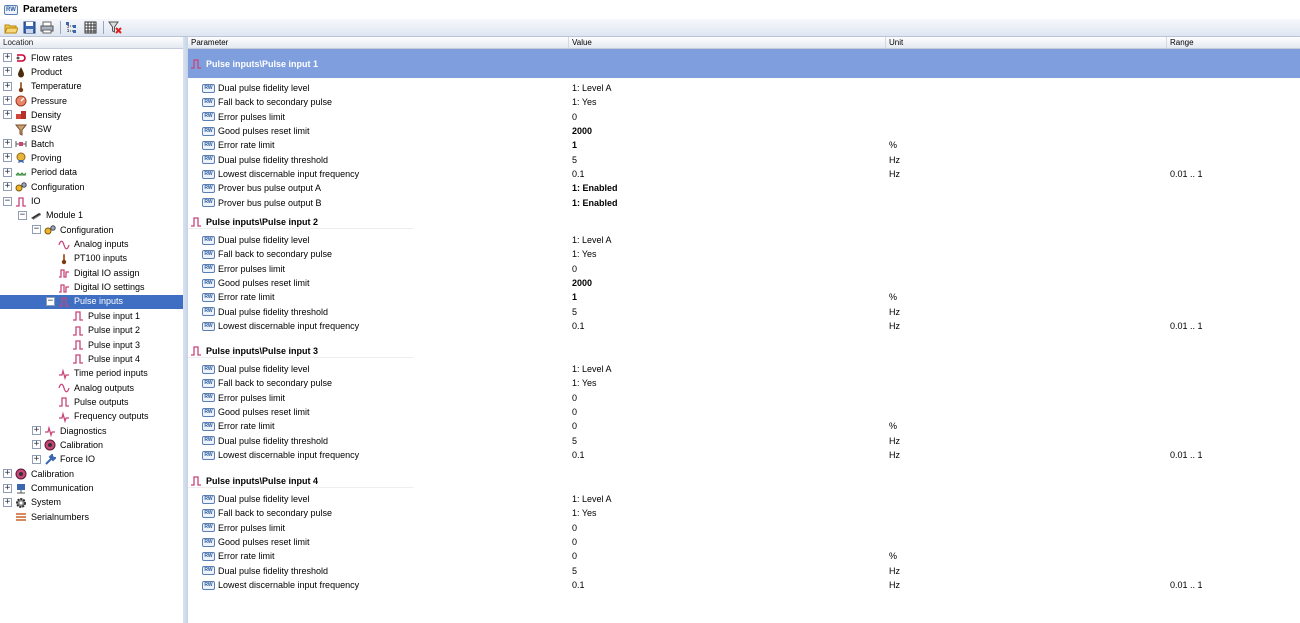 The height and width of the screenshot is (623, 1300). I want to click on grid-icon, so click(90, 28).